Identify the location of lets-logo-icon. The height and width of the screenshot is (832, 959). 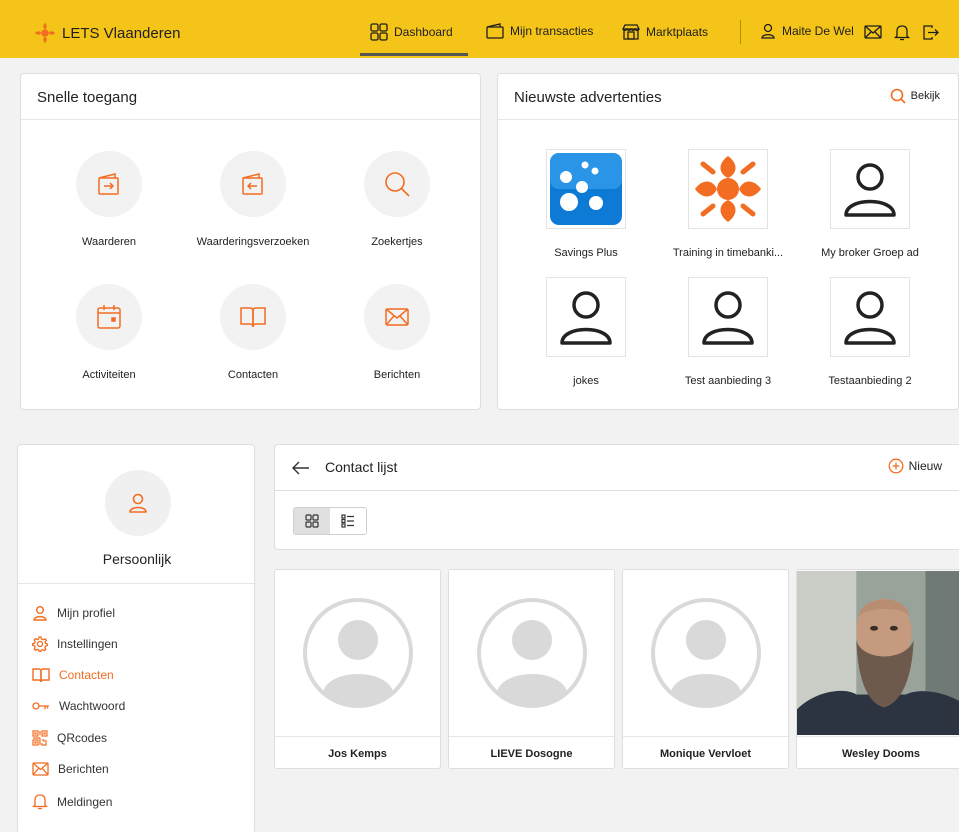
(45, 33).